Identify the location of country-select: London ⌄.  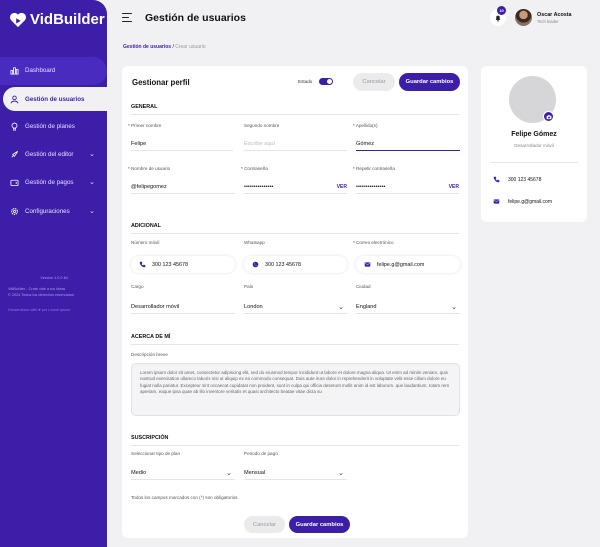
(295, 307).